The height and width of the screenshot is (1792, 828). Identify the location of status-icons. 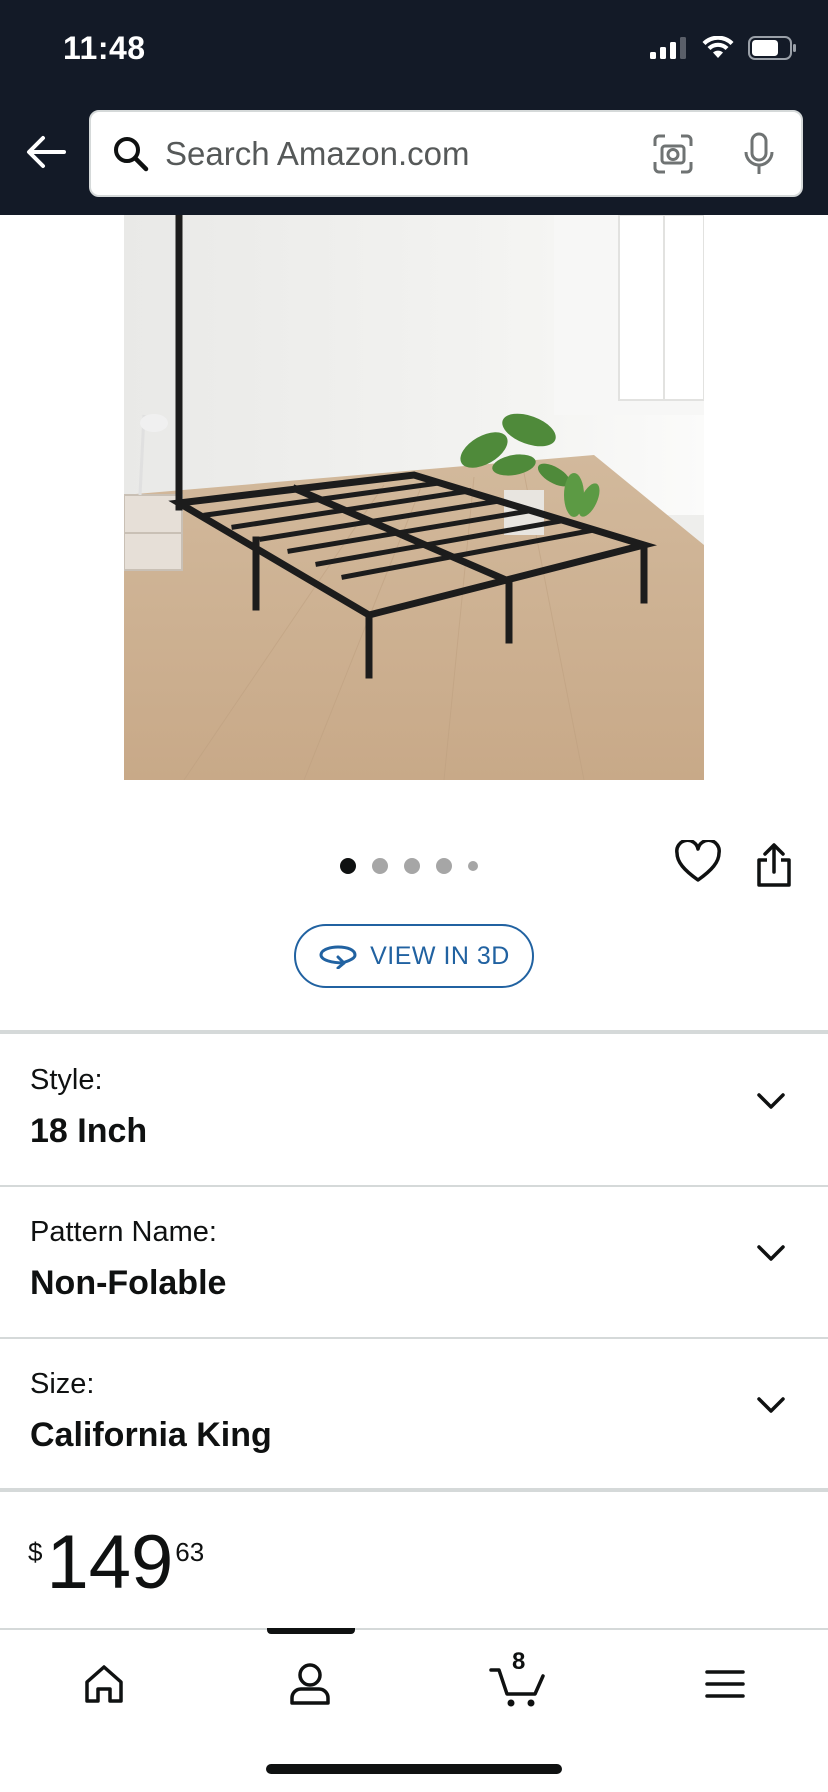
(724, 50).